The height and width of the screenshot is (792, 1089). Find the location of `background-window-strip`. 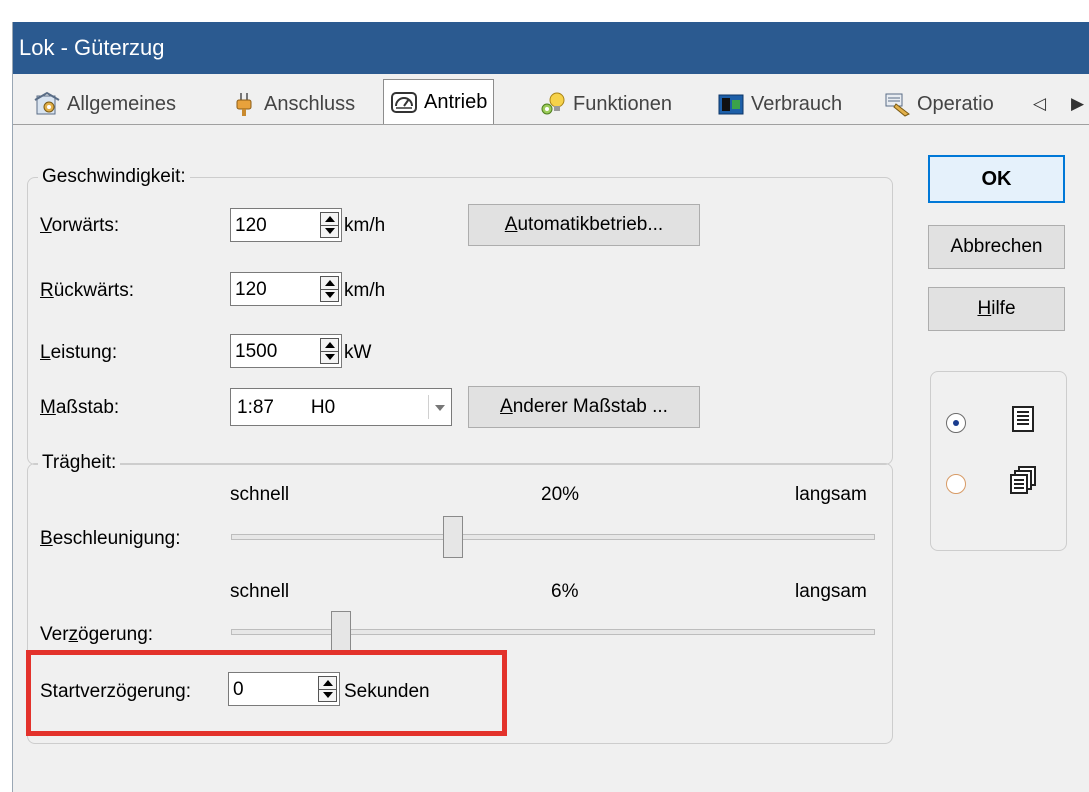

background-window-strip is located at coordinates (544, 11).